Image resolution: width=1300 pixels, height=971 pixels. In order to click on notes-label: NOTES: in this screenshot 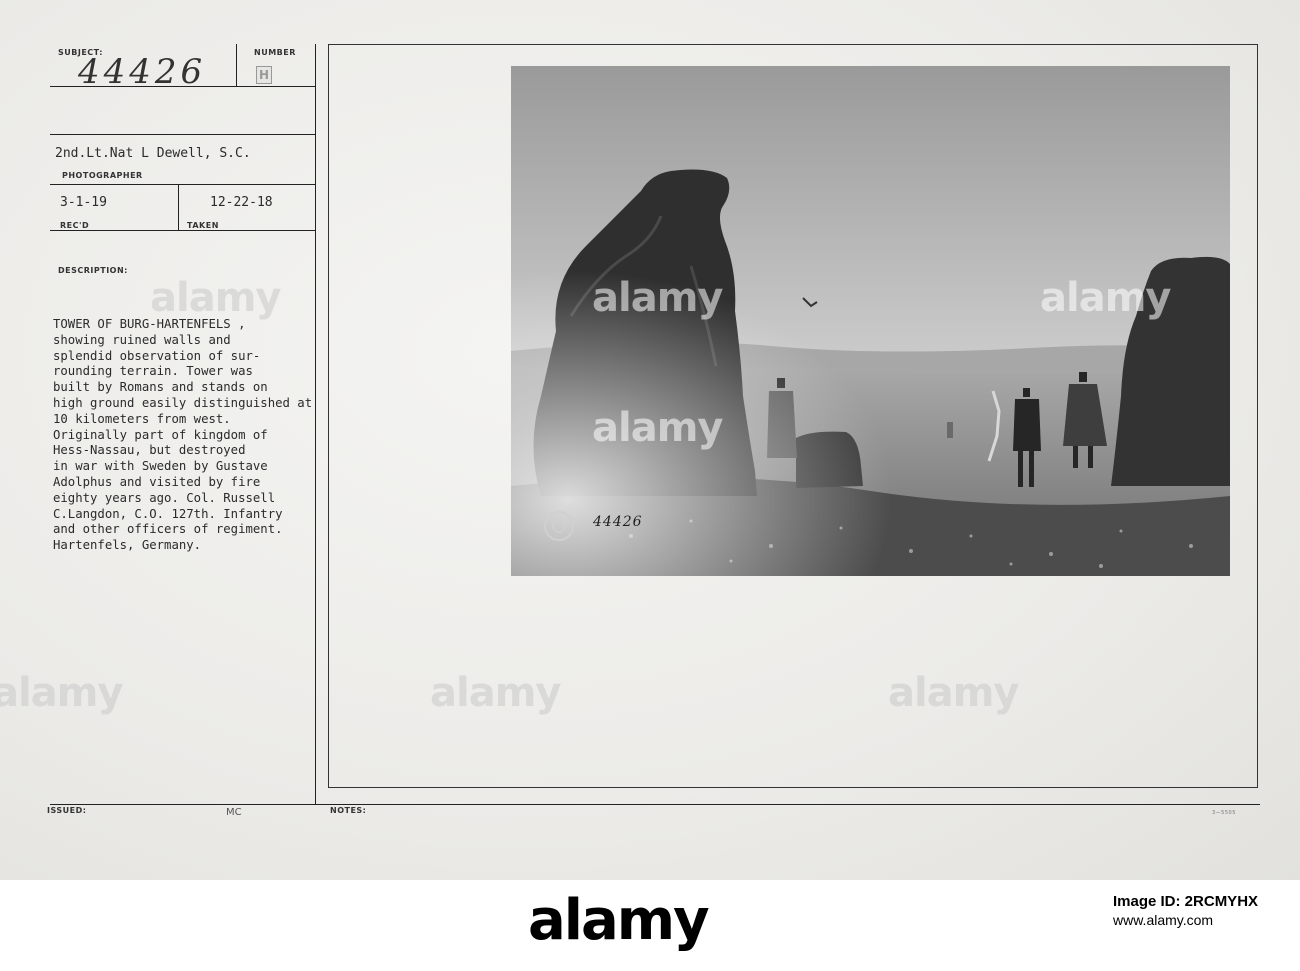, I will do `click(348, 810)`.